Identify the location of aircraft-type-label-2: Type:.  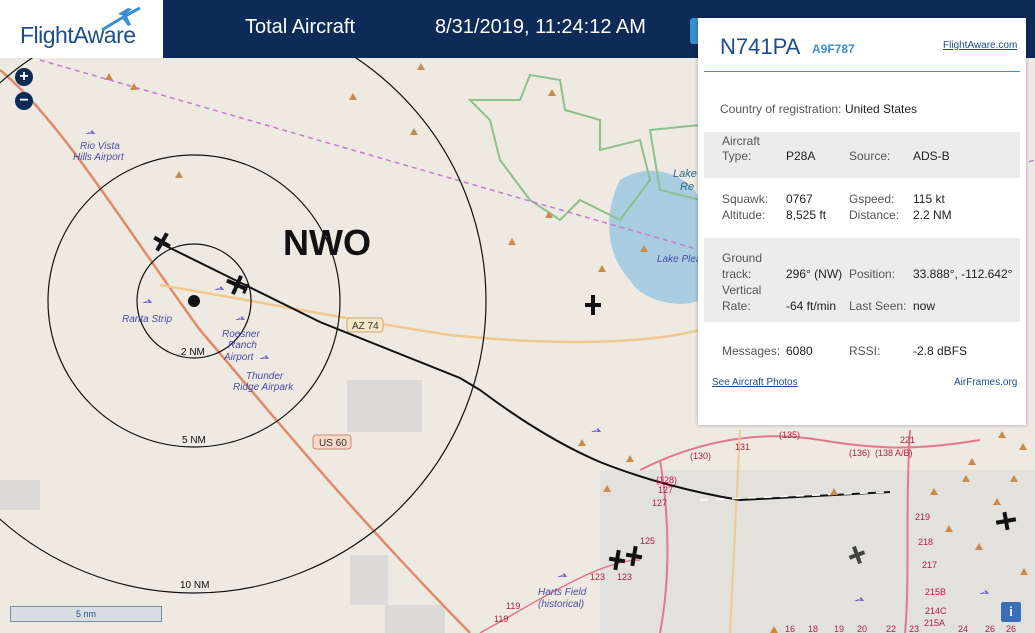
(737, 156).